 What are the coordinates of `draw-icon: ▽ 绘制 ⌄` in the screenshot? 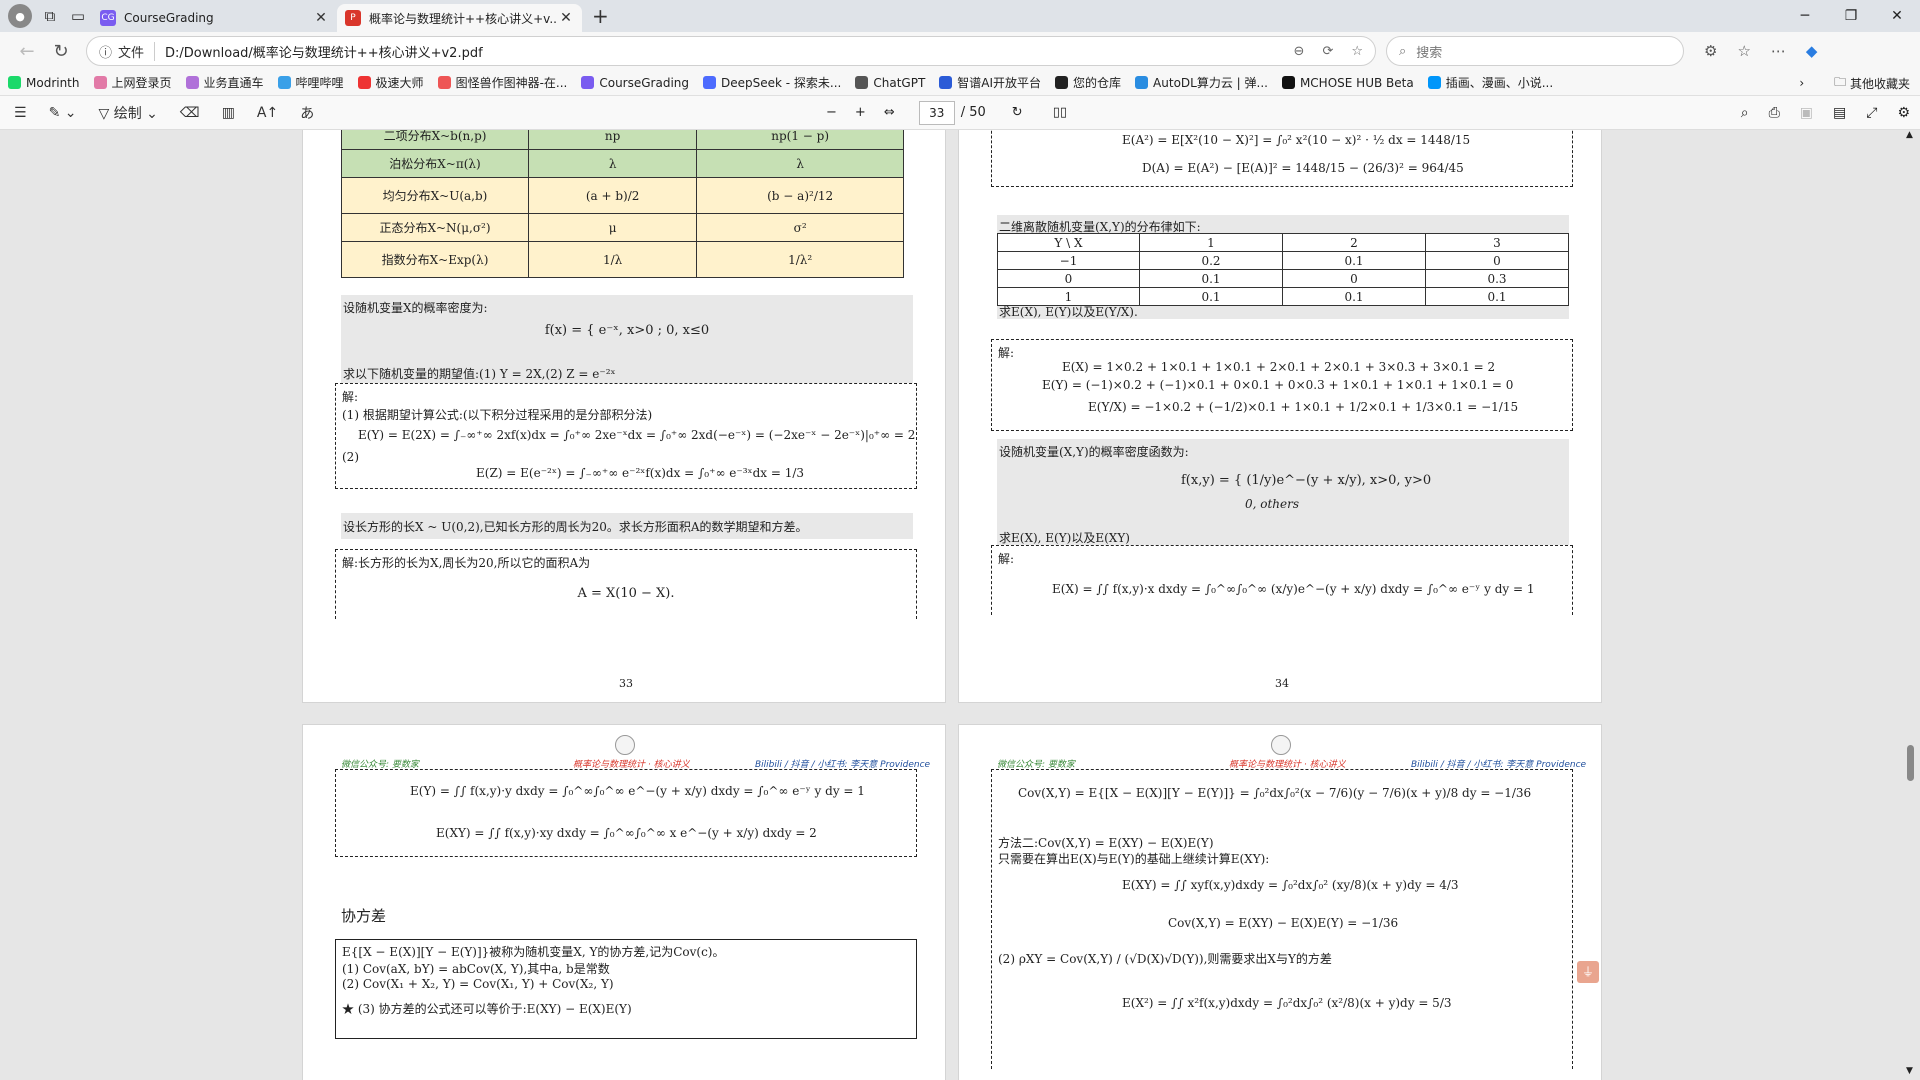 It's located at (127, 113).